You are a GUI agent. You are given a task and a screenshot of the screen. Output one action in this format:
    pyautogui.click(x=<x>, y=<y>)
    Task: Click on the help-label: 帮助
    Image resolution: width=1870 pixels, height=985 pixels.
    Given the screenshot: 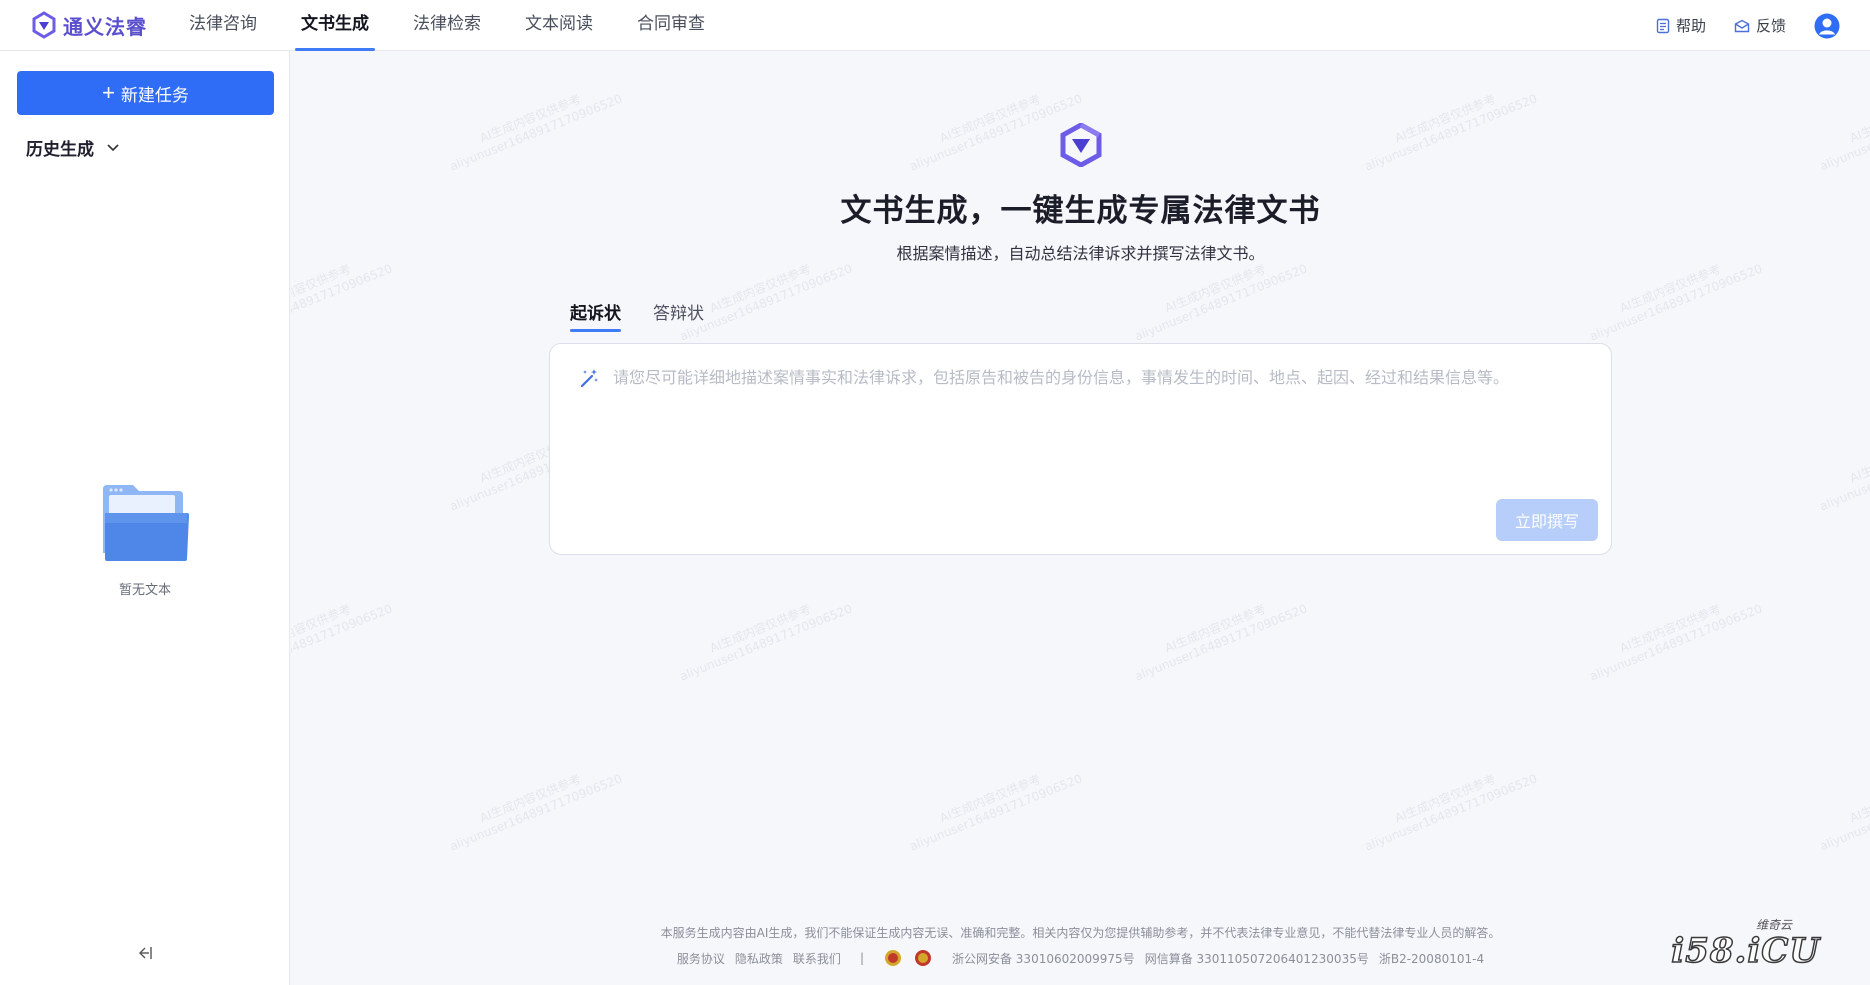 What is the action you would take?
    pyautogui.click(x=1690, y=26)
    